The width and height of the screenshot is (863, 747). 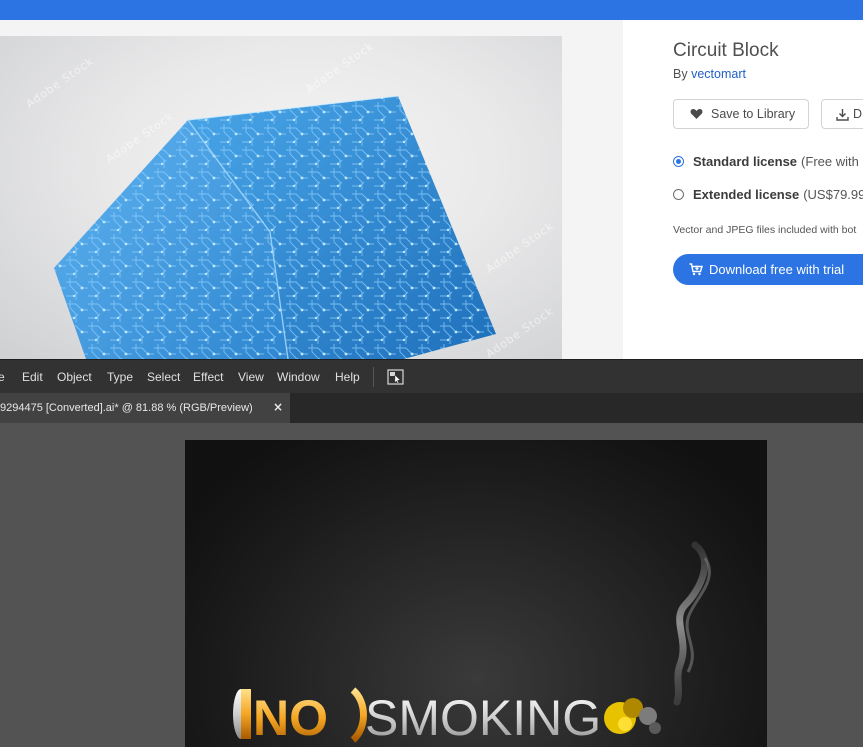 What do you see at coordinates (120, 377) in the screenshot?
I see `menu-type: Type` at bounding box center [120, 377].